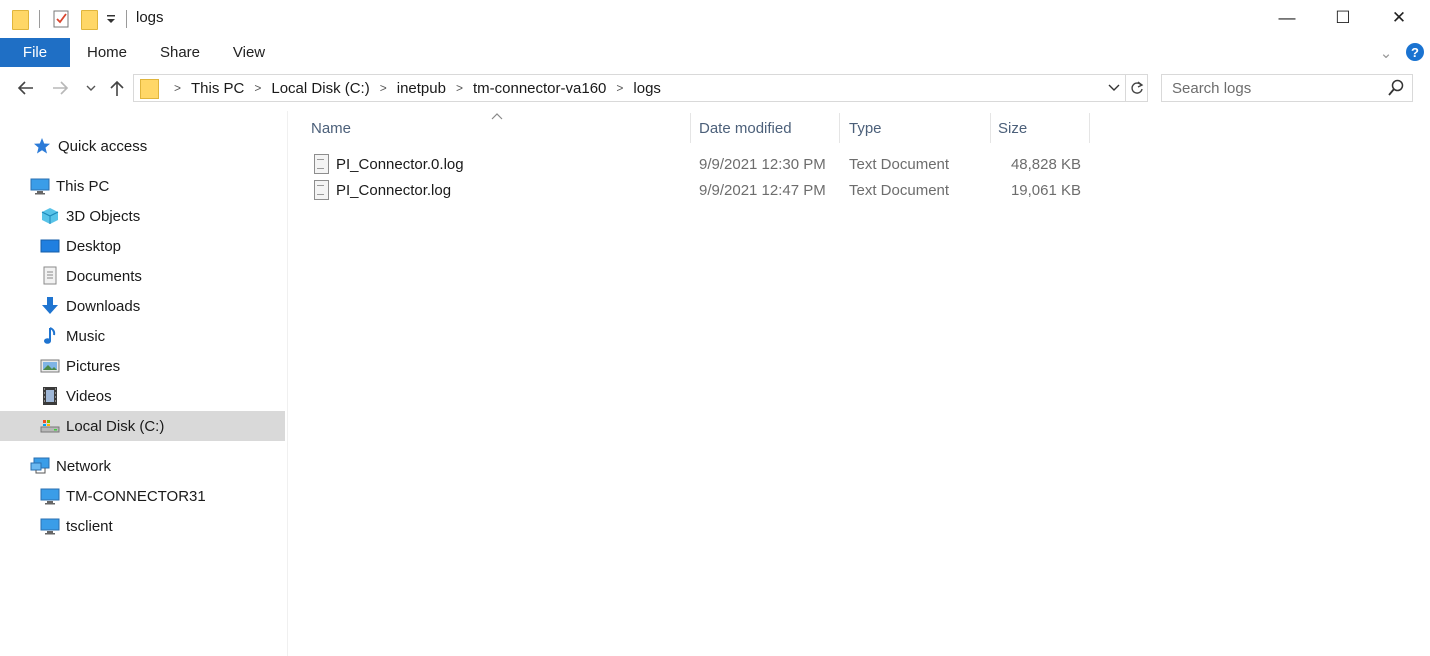 The height and width of the screenshot is (656, 1430). What do you see at coordinates (647, 88) in the screenshot?
I see `breadcrumb-logs: logs` at bounding box center [647, 88].